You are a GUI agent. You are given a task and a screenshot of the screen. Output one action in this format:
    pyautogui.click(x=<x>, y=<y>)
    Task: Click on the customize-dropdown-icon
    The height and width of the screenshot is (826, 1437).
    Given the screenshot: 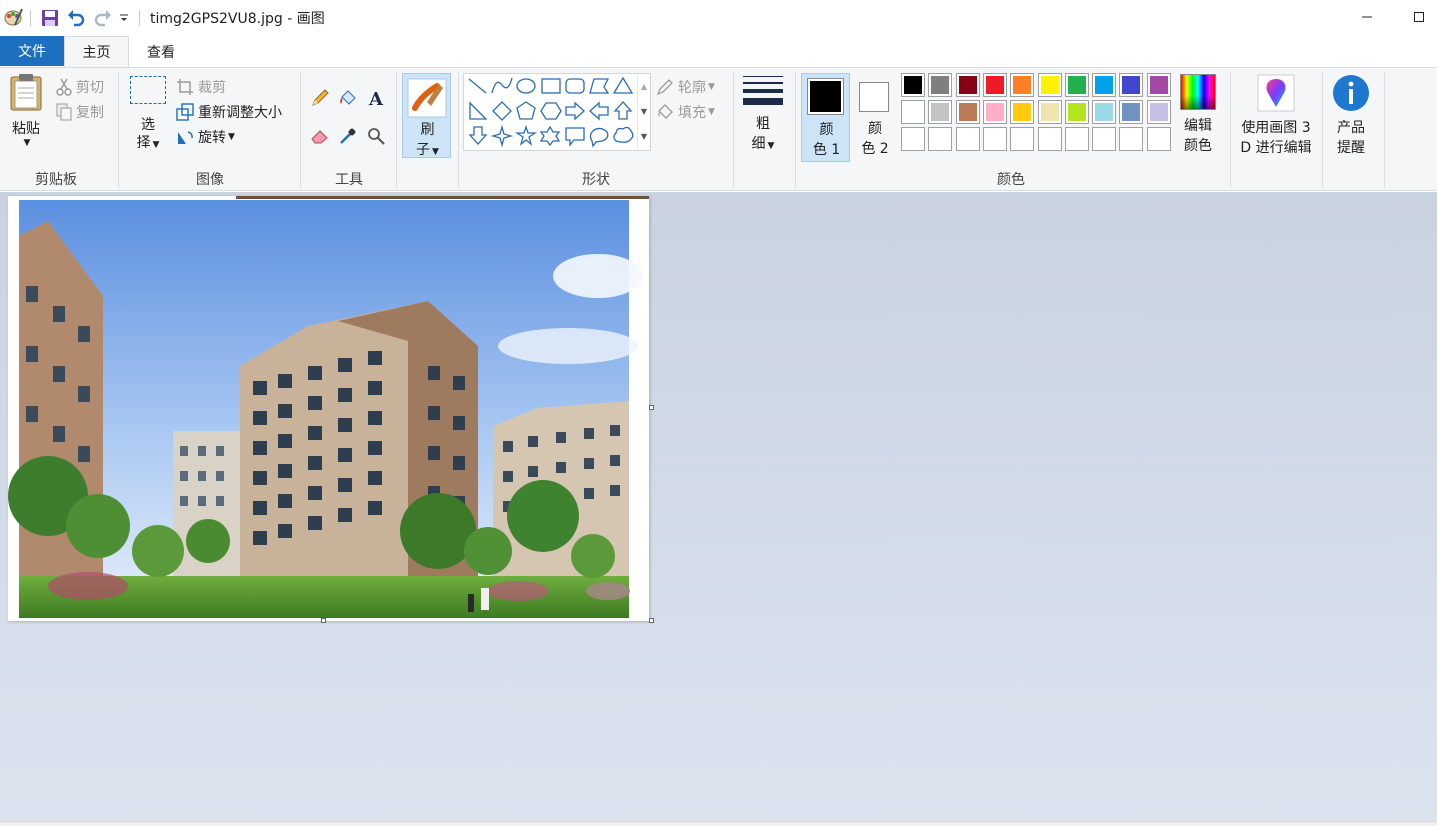 What is the action you would take?
    pyautogui.click(x=124, y=18)
    